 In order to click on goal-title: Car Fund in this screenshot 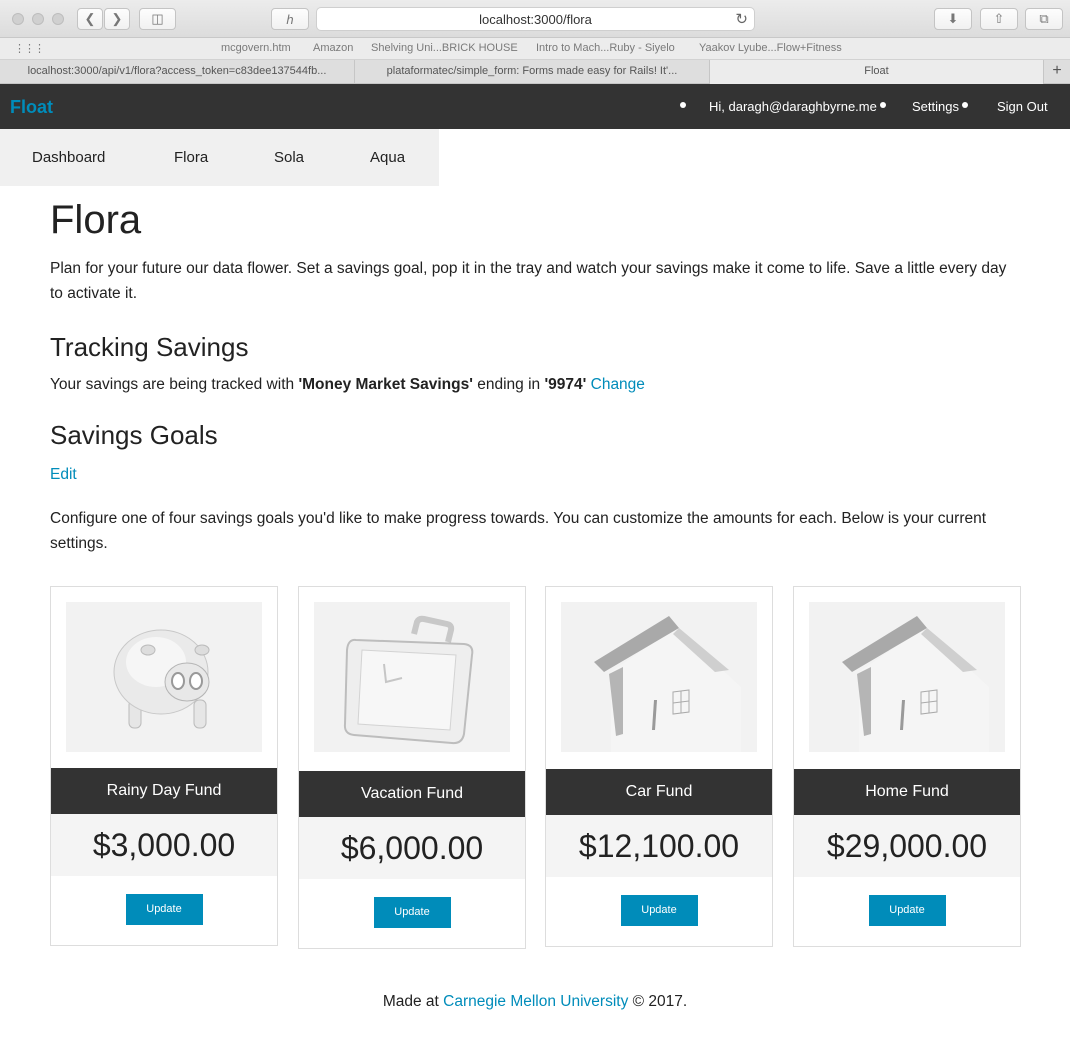, I will do `click(659, 792)`.